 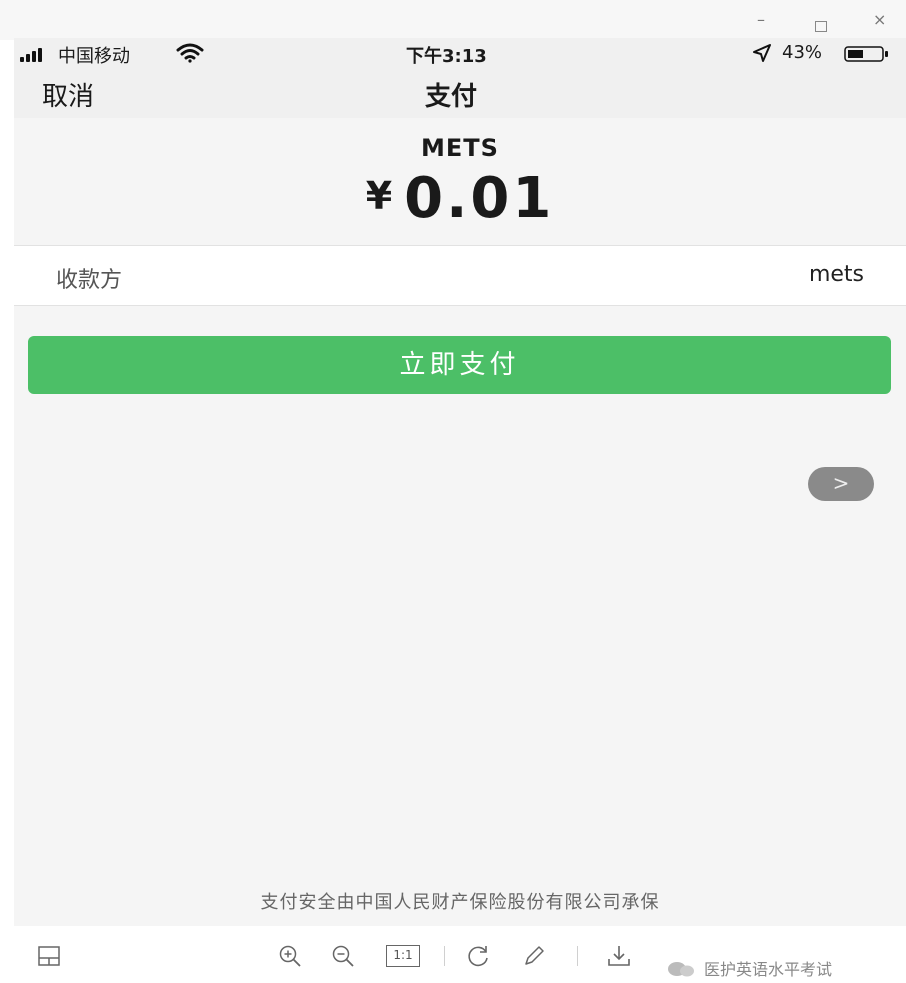 What do you see at coordinates (762, 53) in the screenshot?
I see `location-icon` at bounding box center [762, 53].